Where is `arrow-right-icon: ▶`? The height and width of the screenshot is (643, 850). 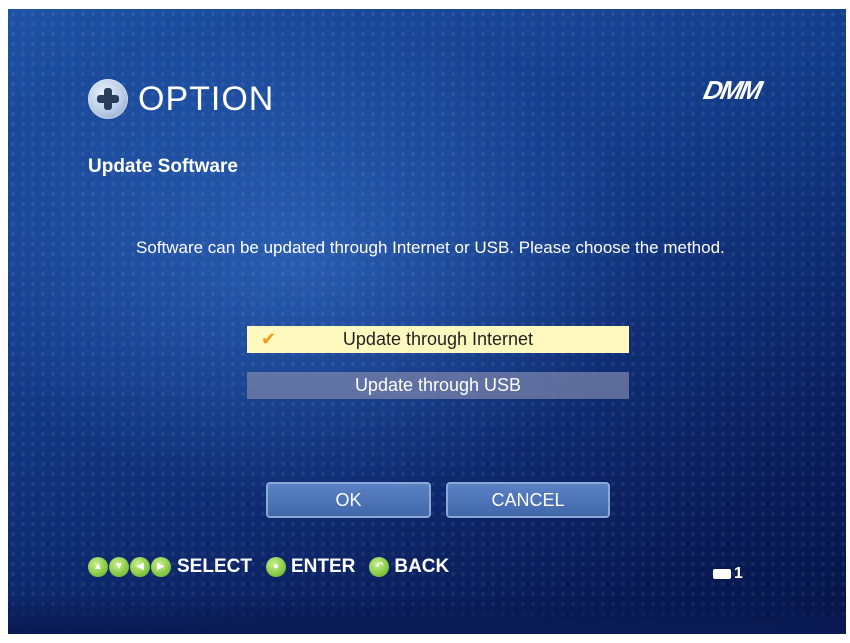 arrow-right-icon: ▶ is located at coordinates (161, 567).